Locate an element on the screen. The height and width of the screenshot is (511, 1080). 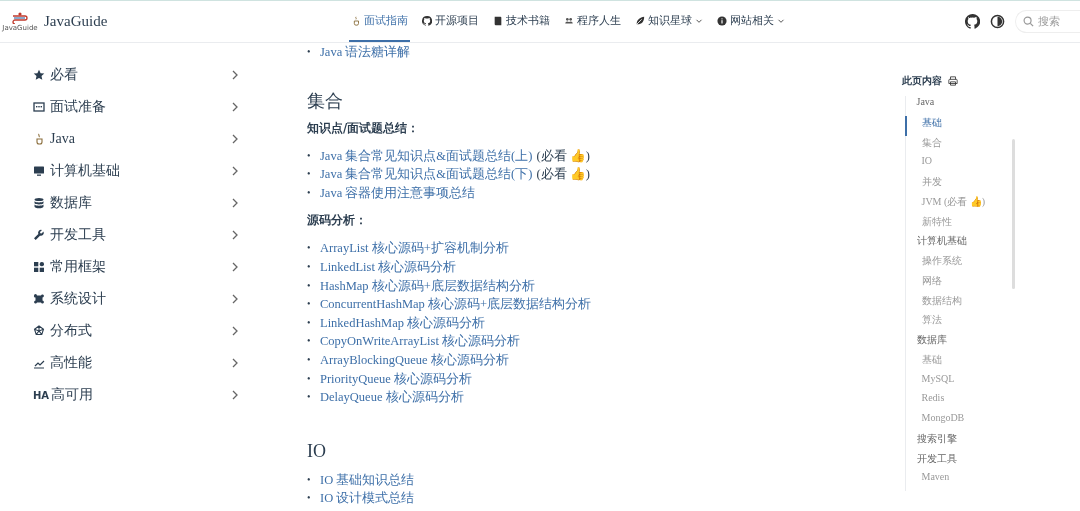
nav-link: 程序人生 is located at coordinates (592, 21).